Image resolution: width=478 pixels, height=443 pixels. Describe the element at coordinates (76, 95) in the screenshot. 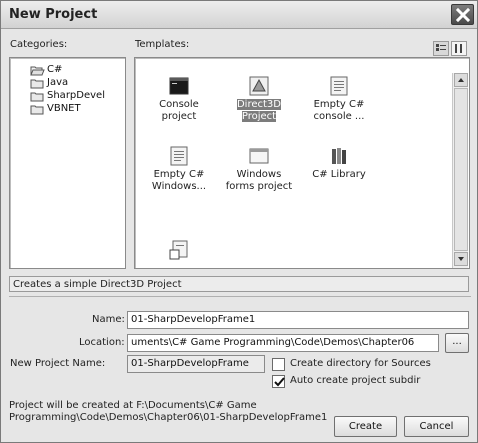

I see `category-label: SharpDevel` at that location.